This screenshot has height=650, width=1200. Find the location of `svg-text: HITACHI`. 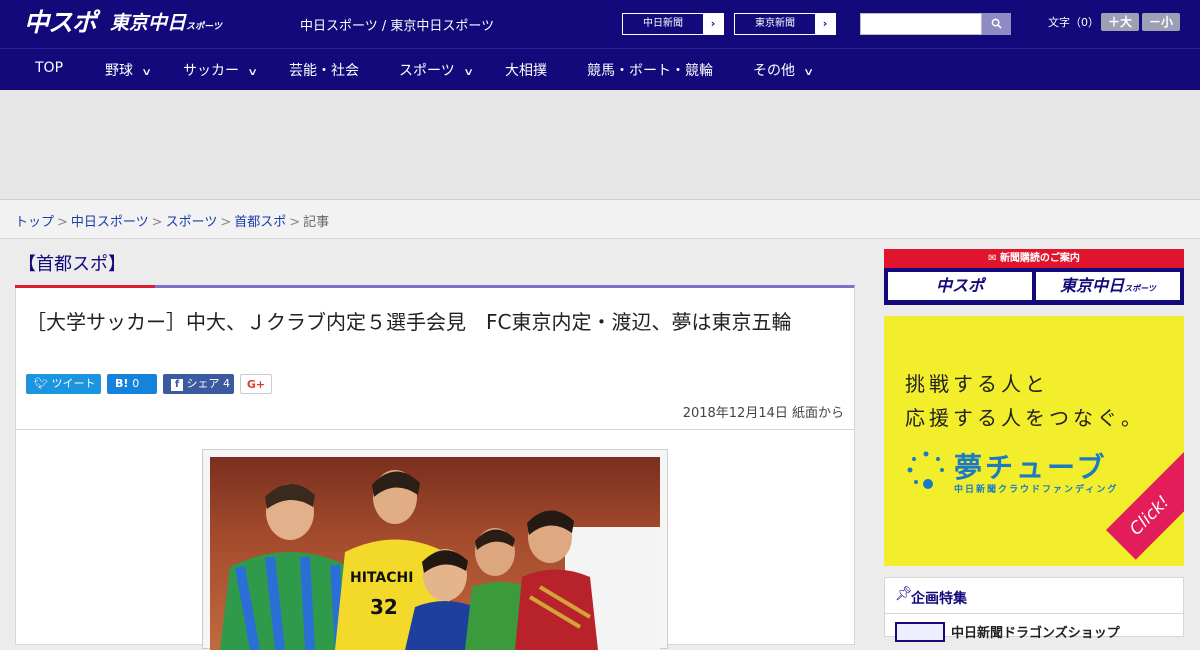

svg-text: HITACHI is located at coordinates (381, 578).